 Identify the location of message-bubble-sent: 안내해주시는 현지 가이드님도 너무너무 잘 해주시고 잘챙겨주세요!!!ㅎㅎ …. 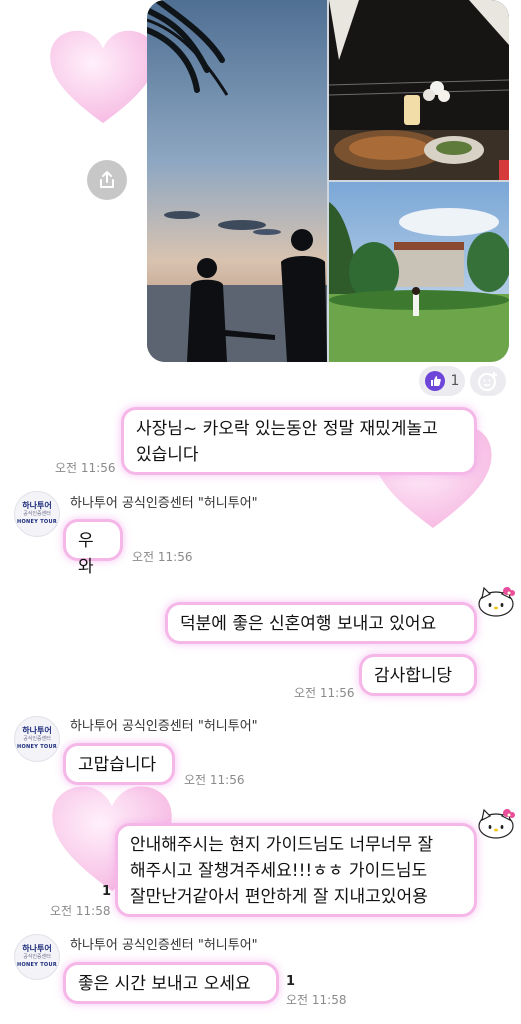
(296, 870).